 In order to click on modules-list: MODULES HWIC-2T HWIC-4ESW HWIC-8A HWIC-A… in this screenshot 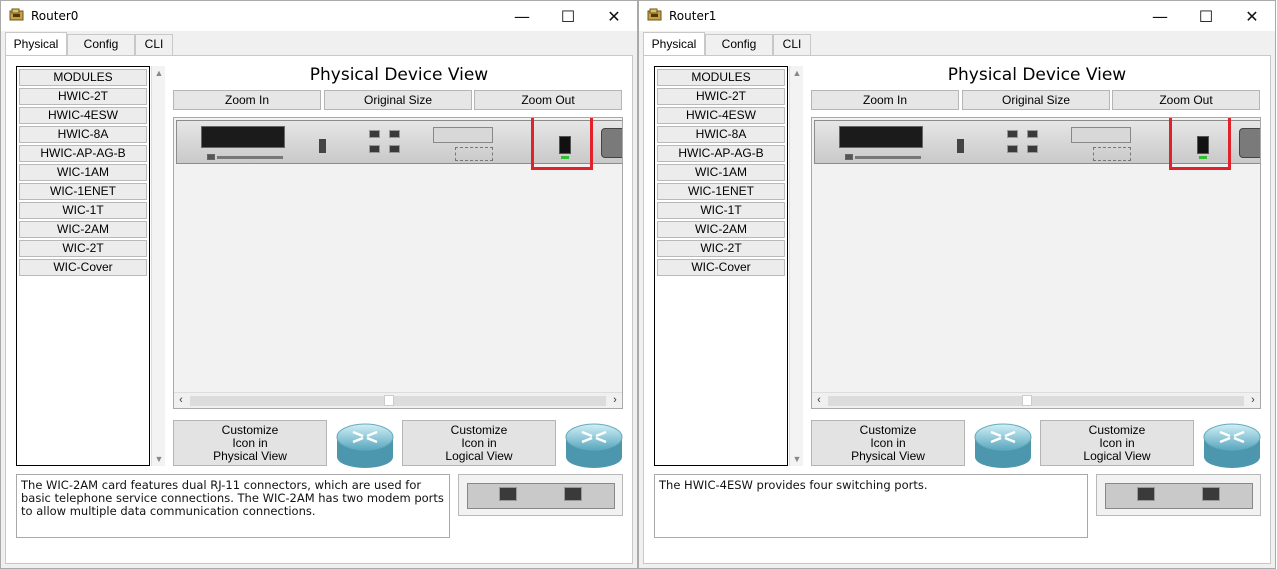, I will do `click(83, 266)`.